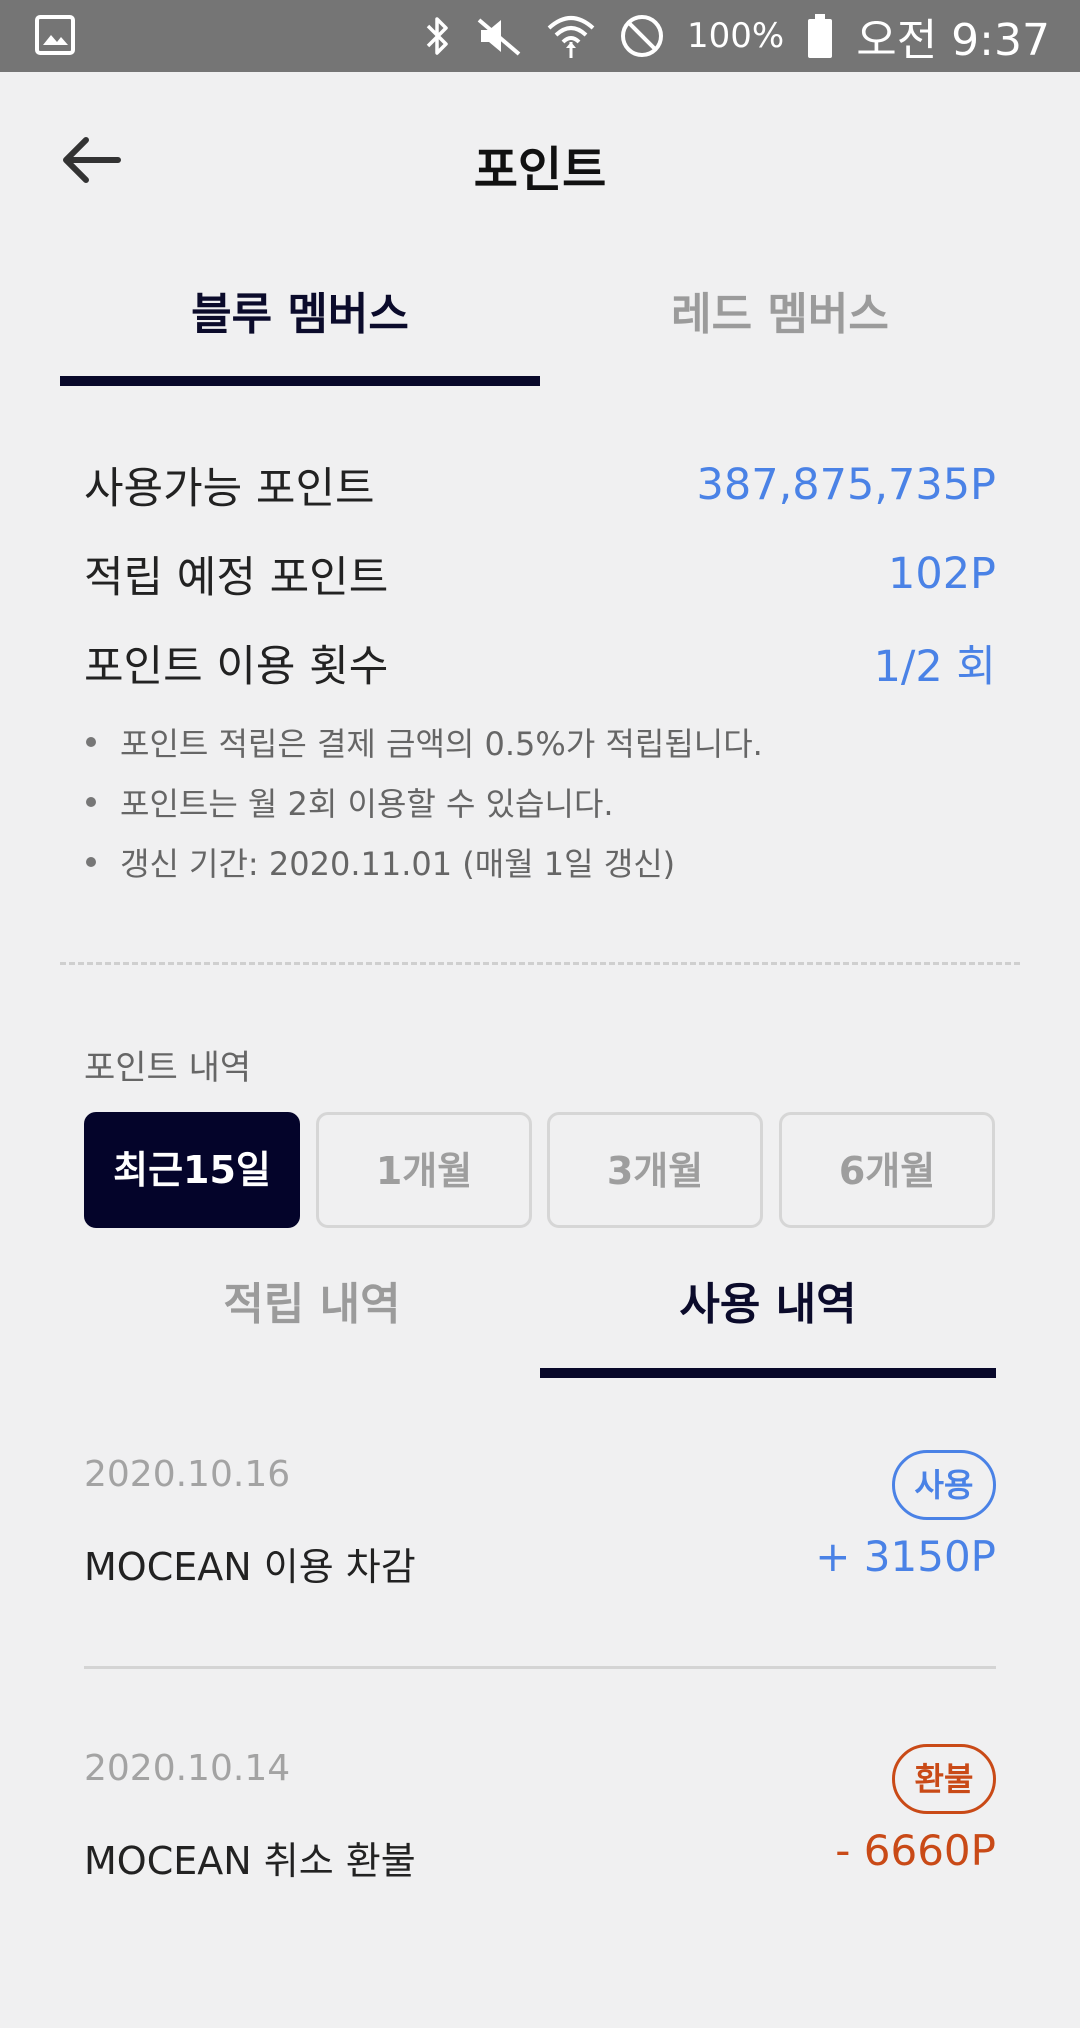 The height and width of the screenshot is (2028, 1080). Describe the element at coordinates (424, 1170) in the screenshot. I see `period-1month-button: 1개월` at that location.